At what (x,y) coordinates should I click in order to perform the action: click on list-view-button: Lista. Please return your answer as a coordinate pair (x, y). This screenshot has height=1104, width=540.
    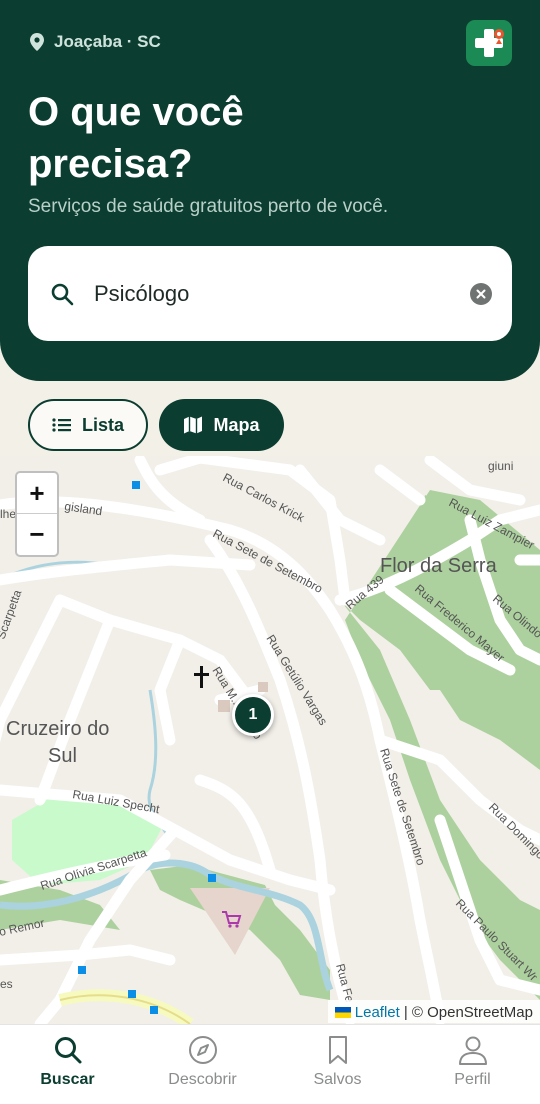
    Looking at the image, I should click on (88, 425).